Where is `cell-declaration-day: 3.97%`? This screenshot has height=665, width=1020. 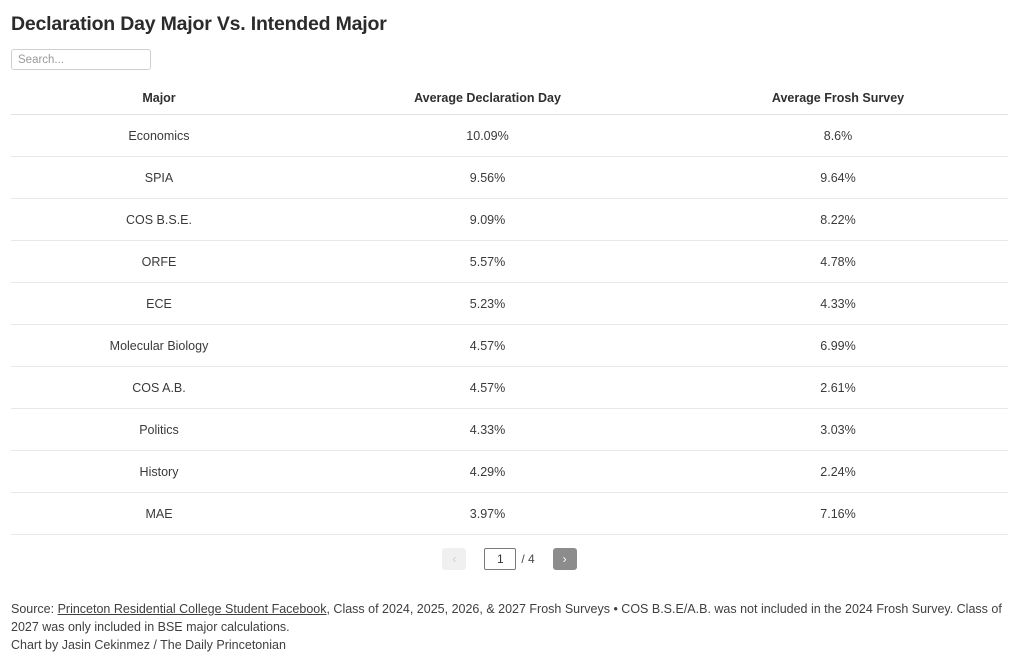 cell-declaration-day: 3.97% is located at coordinates (487, 513).